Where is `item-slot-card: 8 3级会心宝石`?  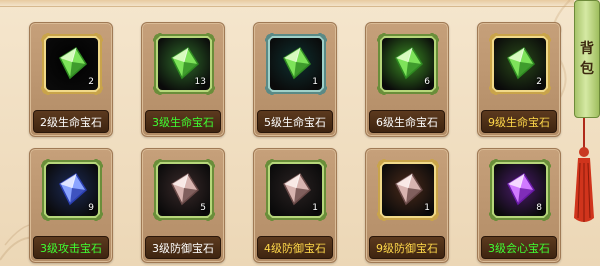
item-slot-card: 8 3级会心宝石 is located at coordinates (519, 205).